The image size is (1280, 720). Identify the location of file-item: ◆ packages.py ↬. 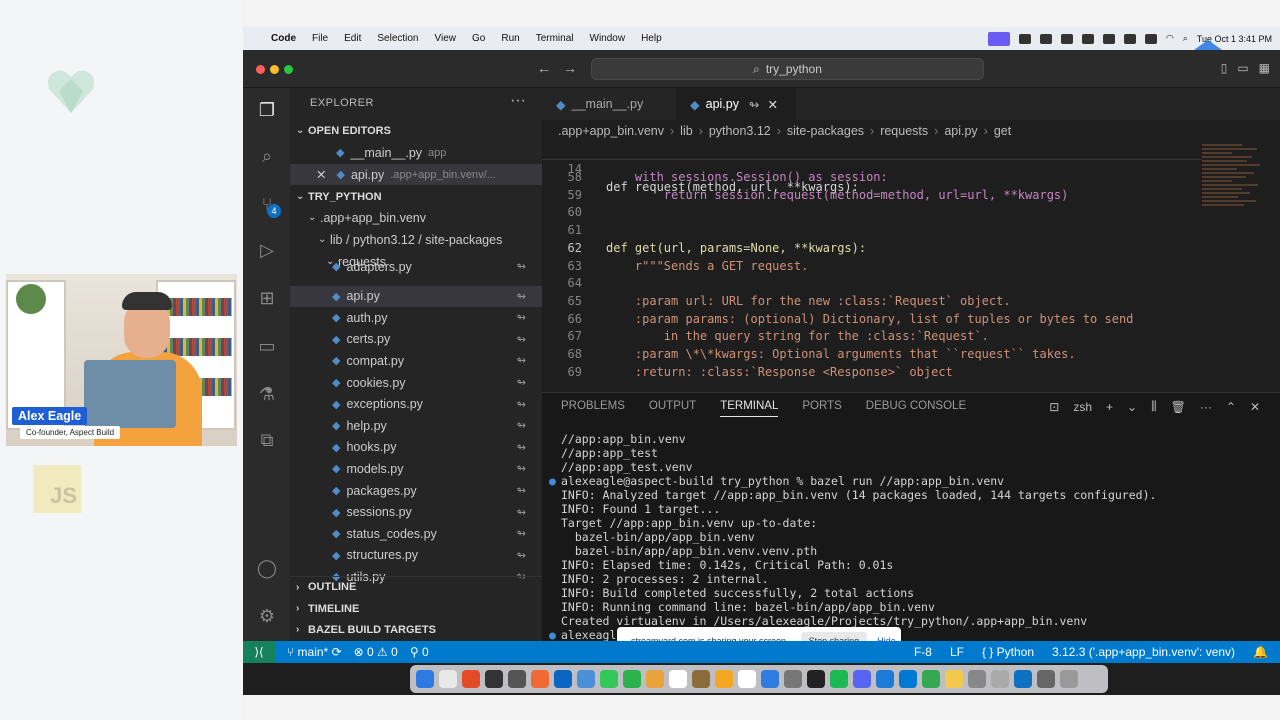
(416, 490).